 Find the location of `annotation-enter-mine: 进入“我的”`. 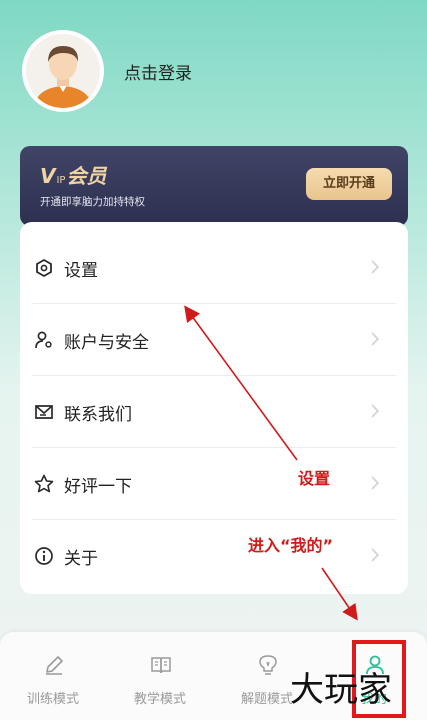

annotation-enter-mine: 进入“我的” is located at coordinates (291, 545).